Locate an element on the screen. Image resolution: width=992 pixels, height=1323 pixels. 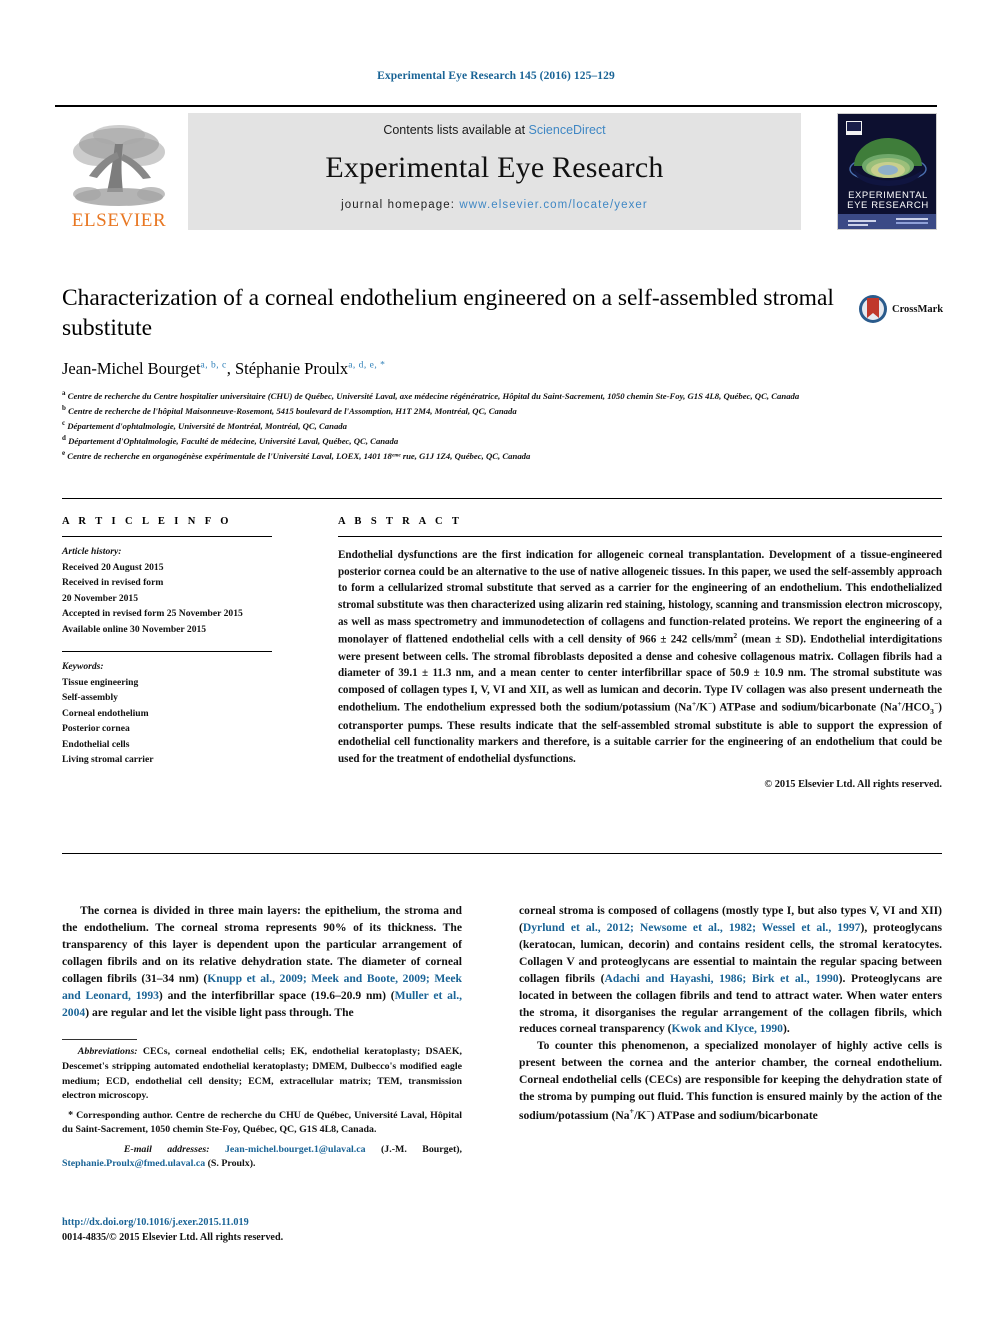
history-item: Received in revised form is located at coordinates (113, 583).